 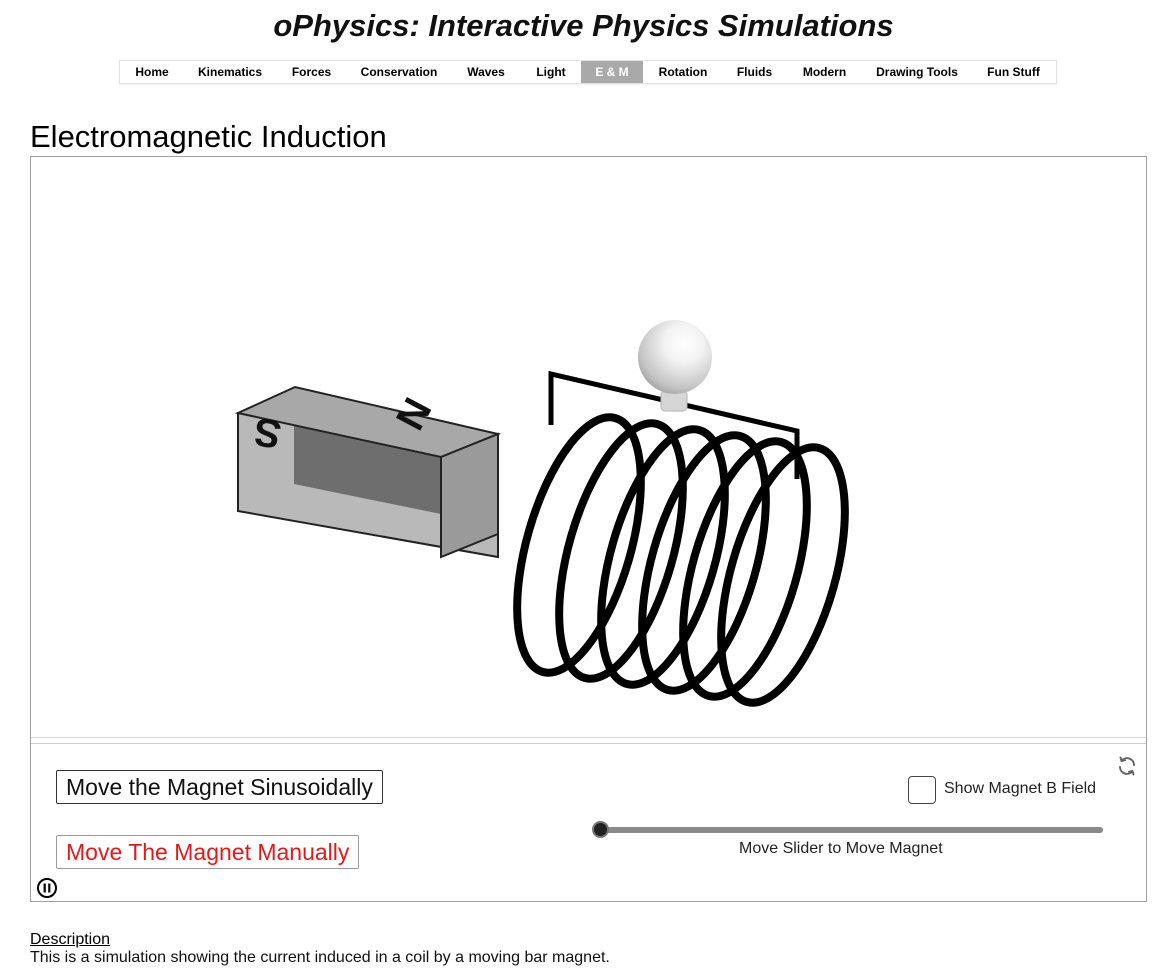 What do you see at coordinates (681, 560) in the screenshot?
I see `coil` at bounding box center [681, 560].